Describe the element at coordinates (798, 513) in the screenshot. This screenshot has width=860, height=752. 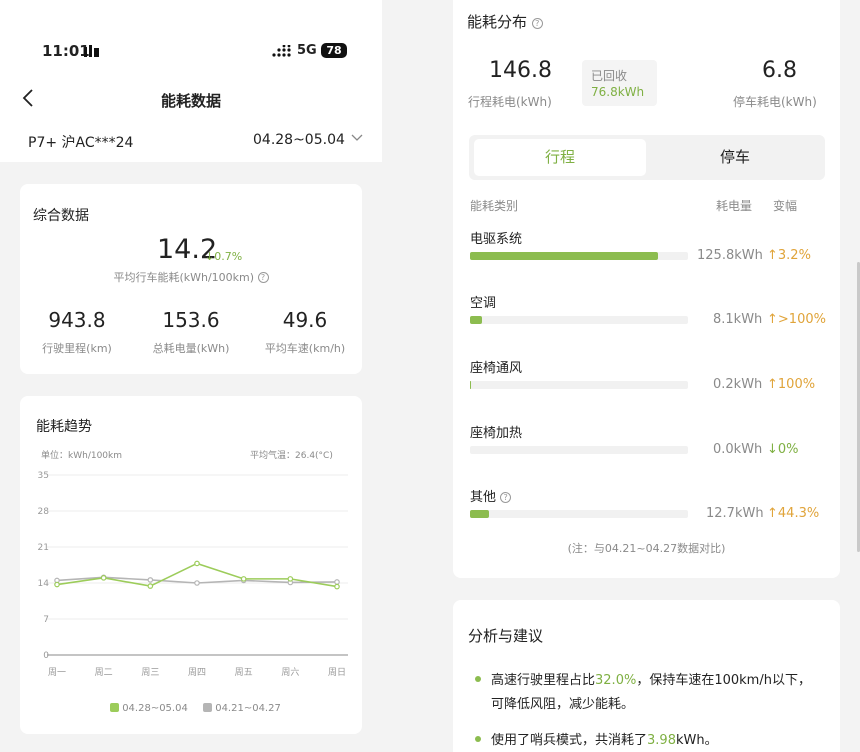
I see `change-text: 44.3%` at that location.